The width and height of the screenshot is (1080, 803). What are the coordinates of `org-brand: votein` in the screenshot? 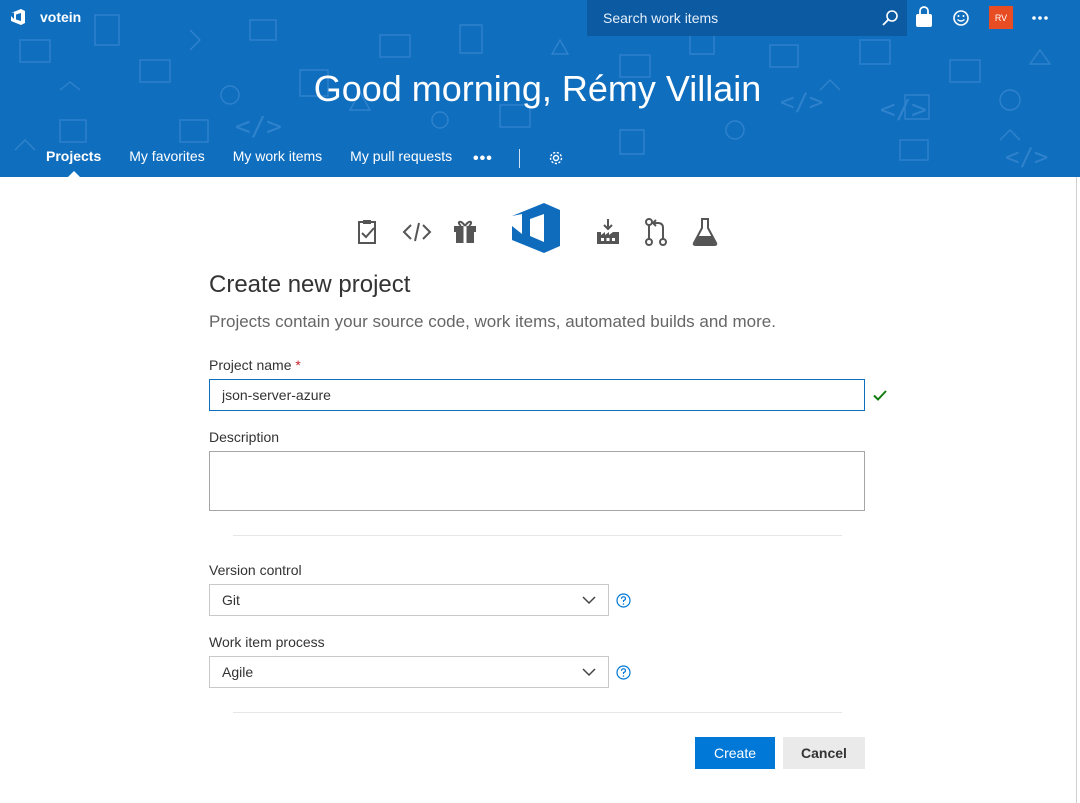 It's located at (44, 17).